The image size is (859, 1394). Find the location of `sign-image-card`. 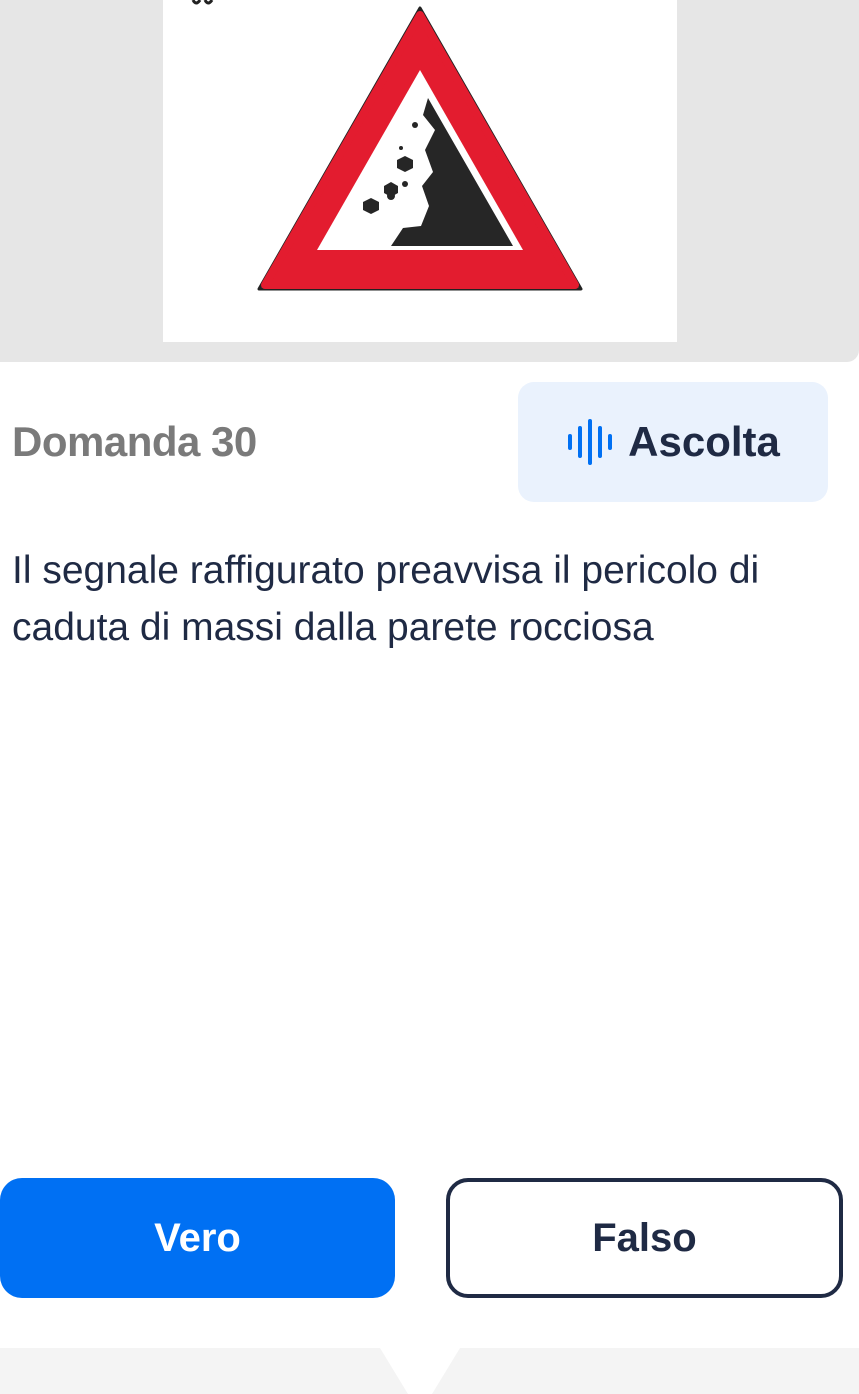

sign-image-card is located at coordinates (420, 171).